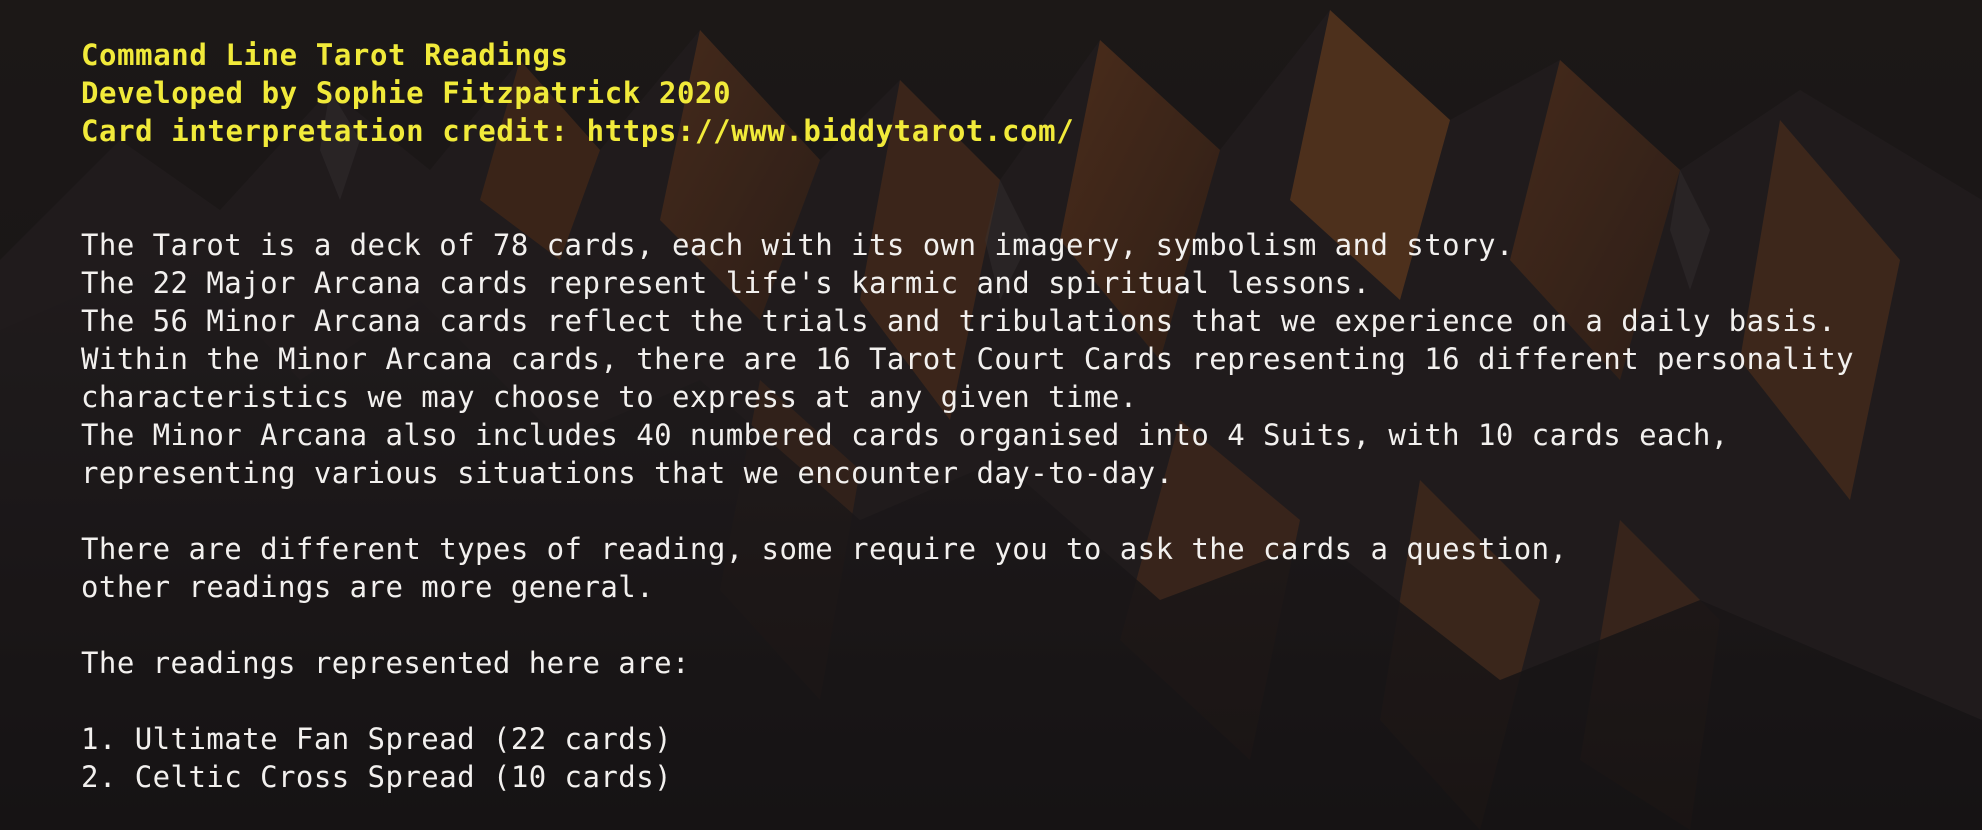 The height and width of the screenshot is (830, 1982). What do you see at coordinates (406, 93) in the screenshot?
I see `developer-credit: Developed by Sophie Fitzpatrick 2020` at bounding box center [406, 93].